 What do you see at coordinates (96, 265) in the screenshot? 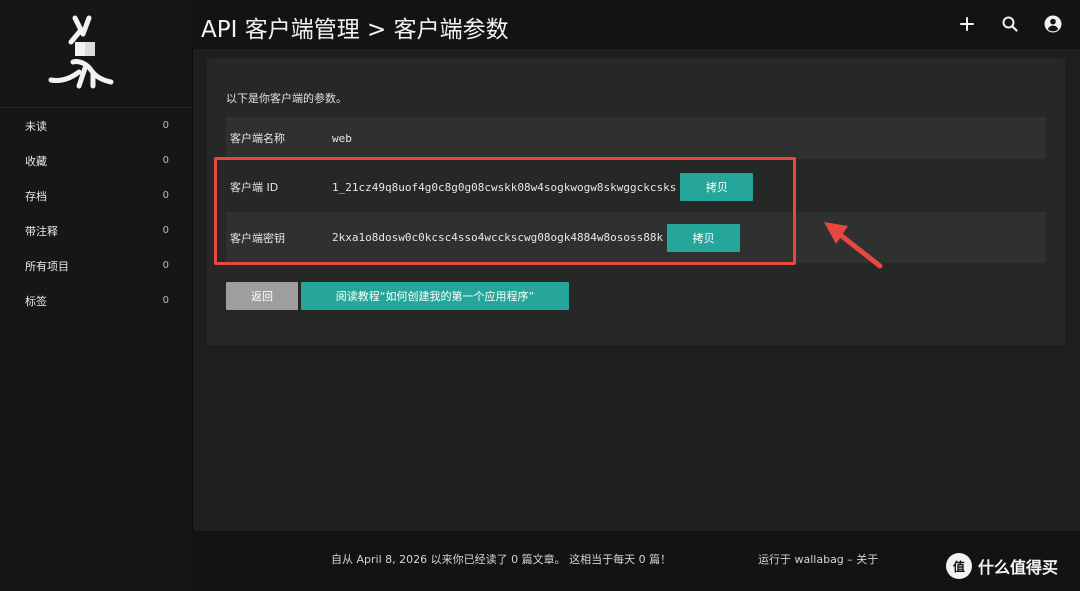
I see `sidebar-item-all: 所有项目 0` at bounding box center [96, 265].